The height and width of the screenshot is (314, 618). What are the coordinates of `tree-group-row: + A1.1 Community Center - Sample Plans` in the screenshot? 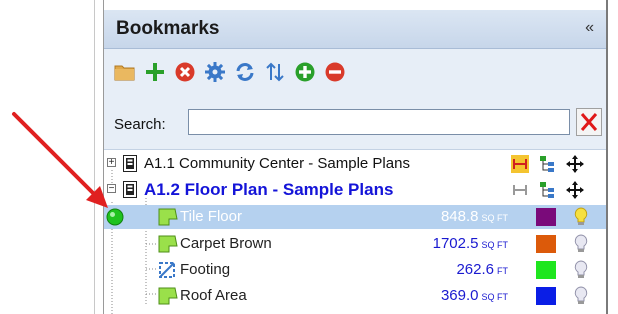 It's located at (355, 164).